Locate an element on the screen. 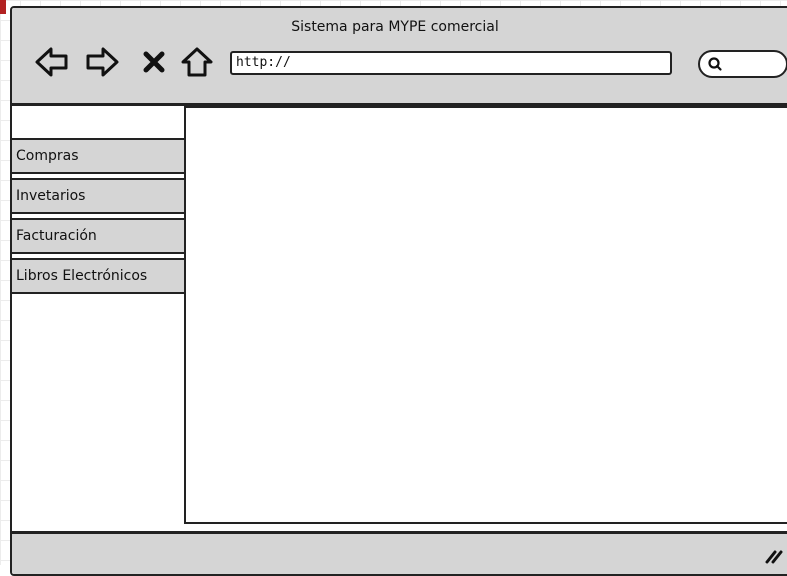 This screenshot has height=576, width=787. close-icon is located at coordinates (154, 62).